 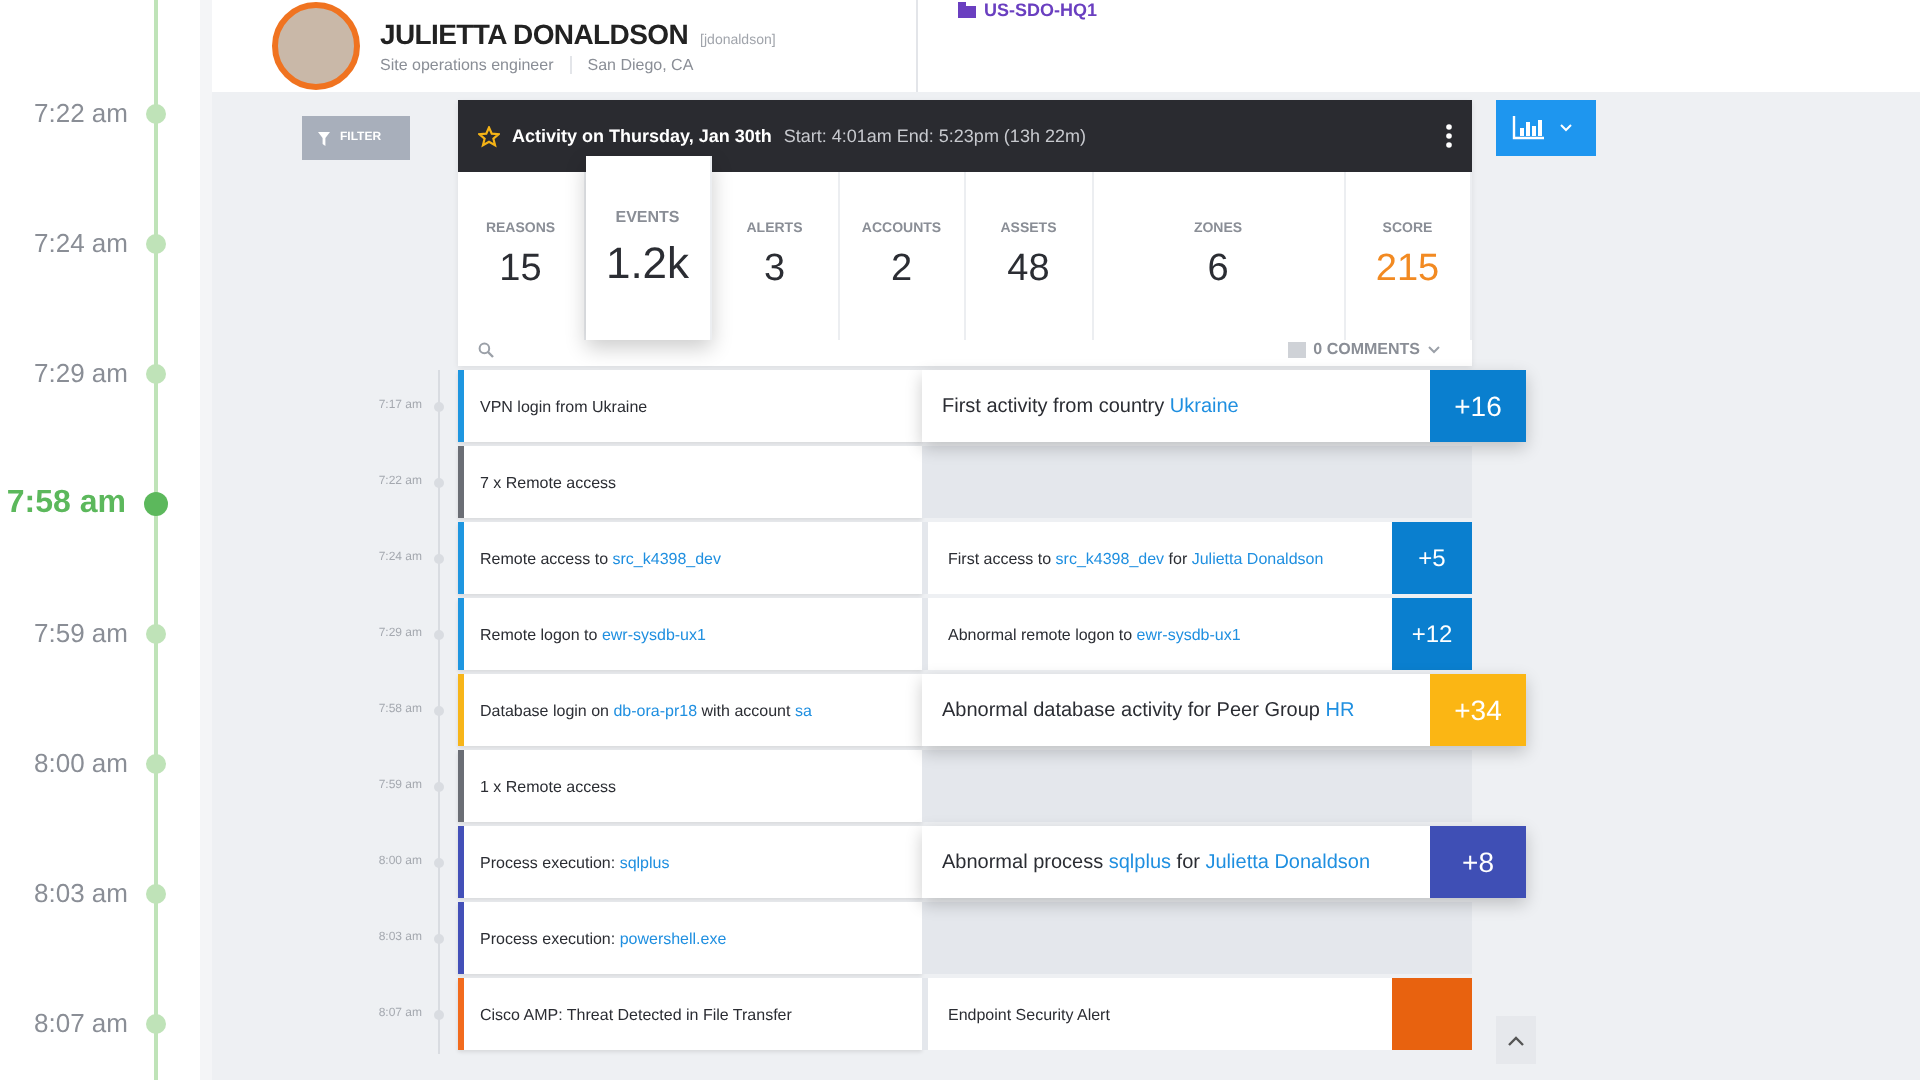 What do you see at coordinates (486, 349) in the screenshot?
I see `search-icon` at bounding box center [486, 349].